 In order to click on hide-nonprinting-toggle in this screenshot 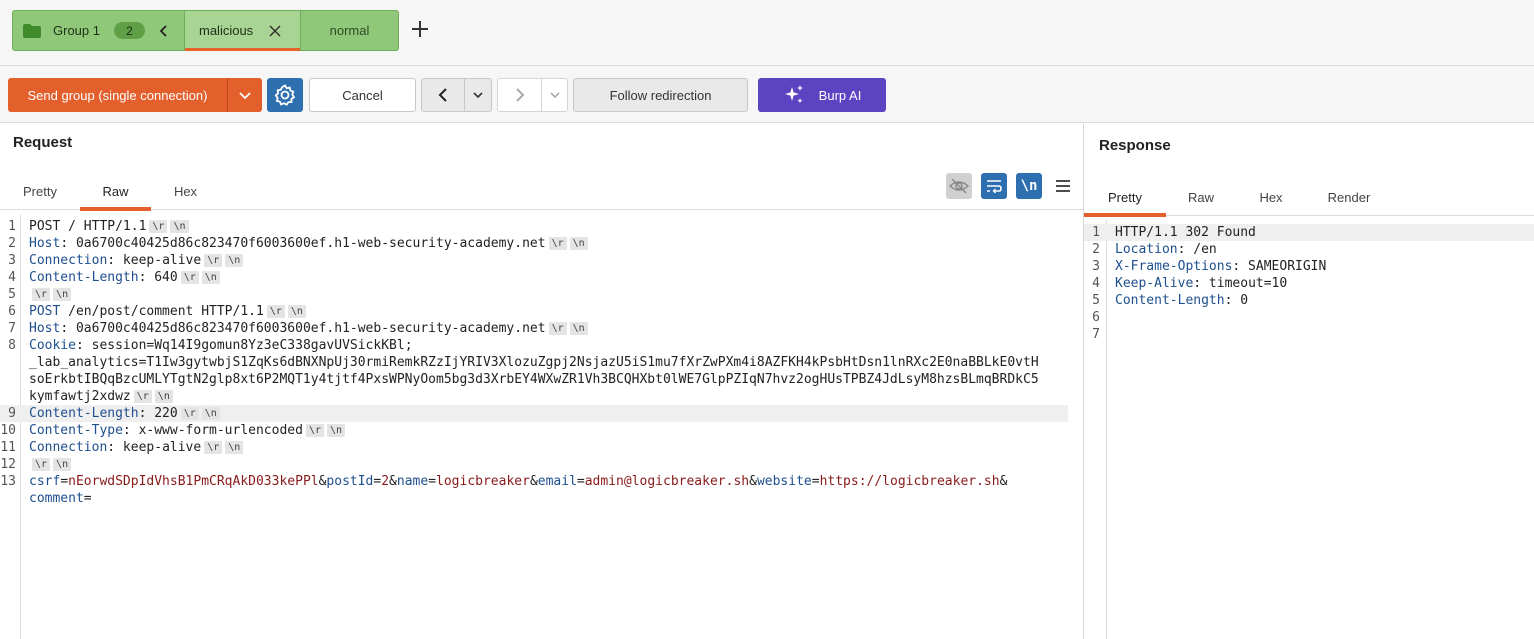, I will do `click(959, 186)`.